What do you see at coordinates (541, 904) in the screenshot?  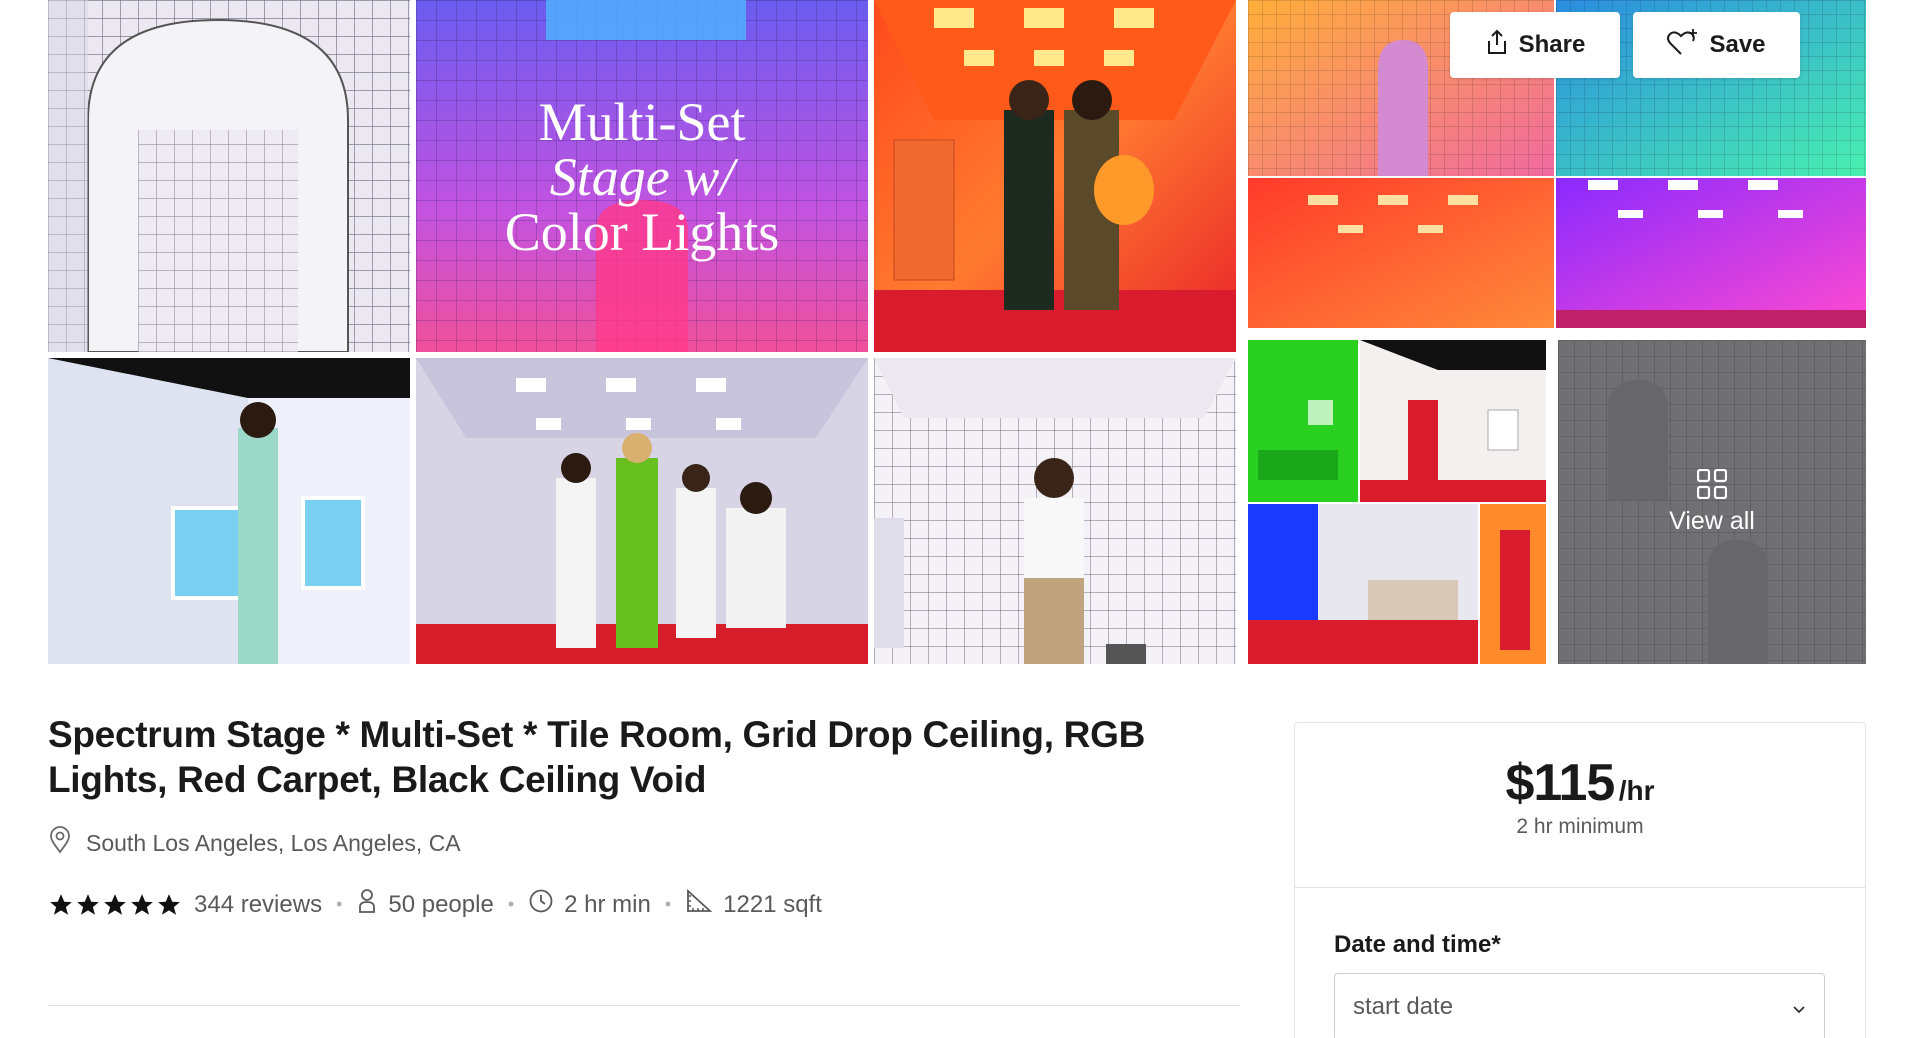 I see `clock-icon` at bounding box center [541, 904].